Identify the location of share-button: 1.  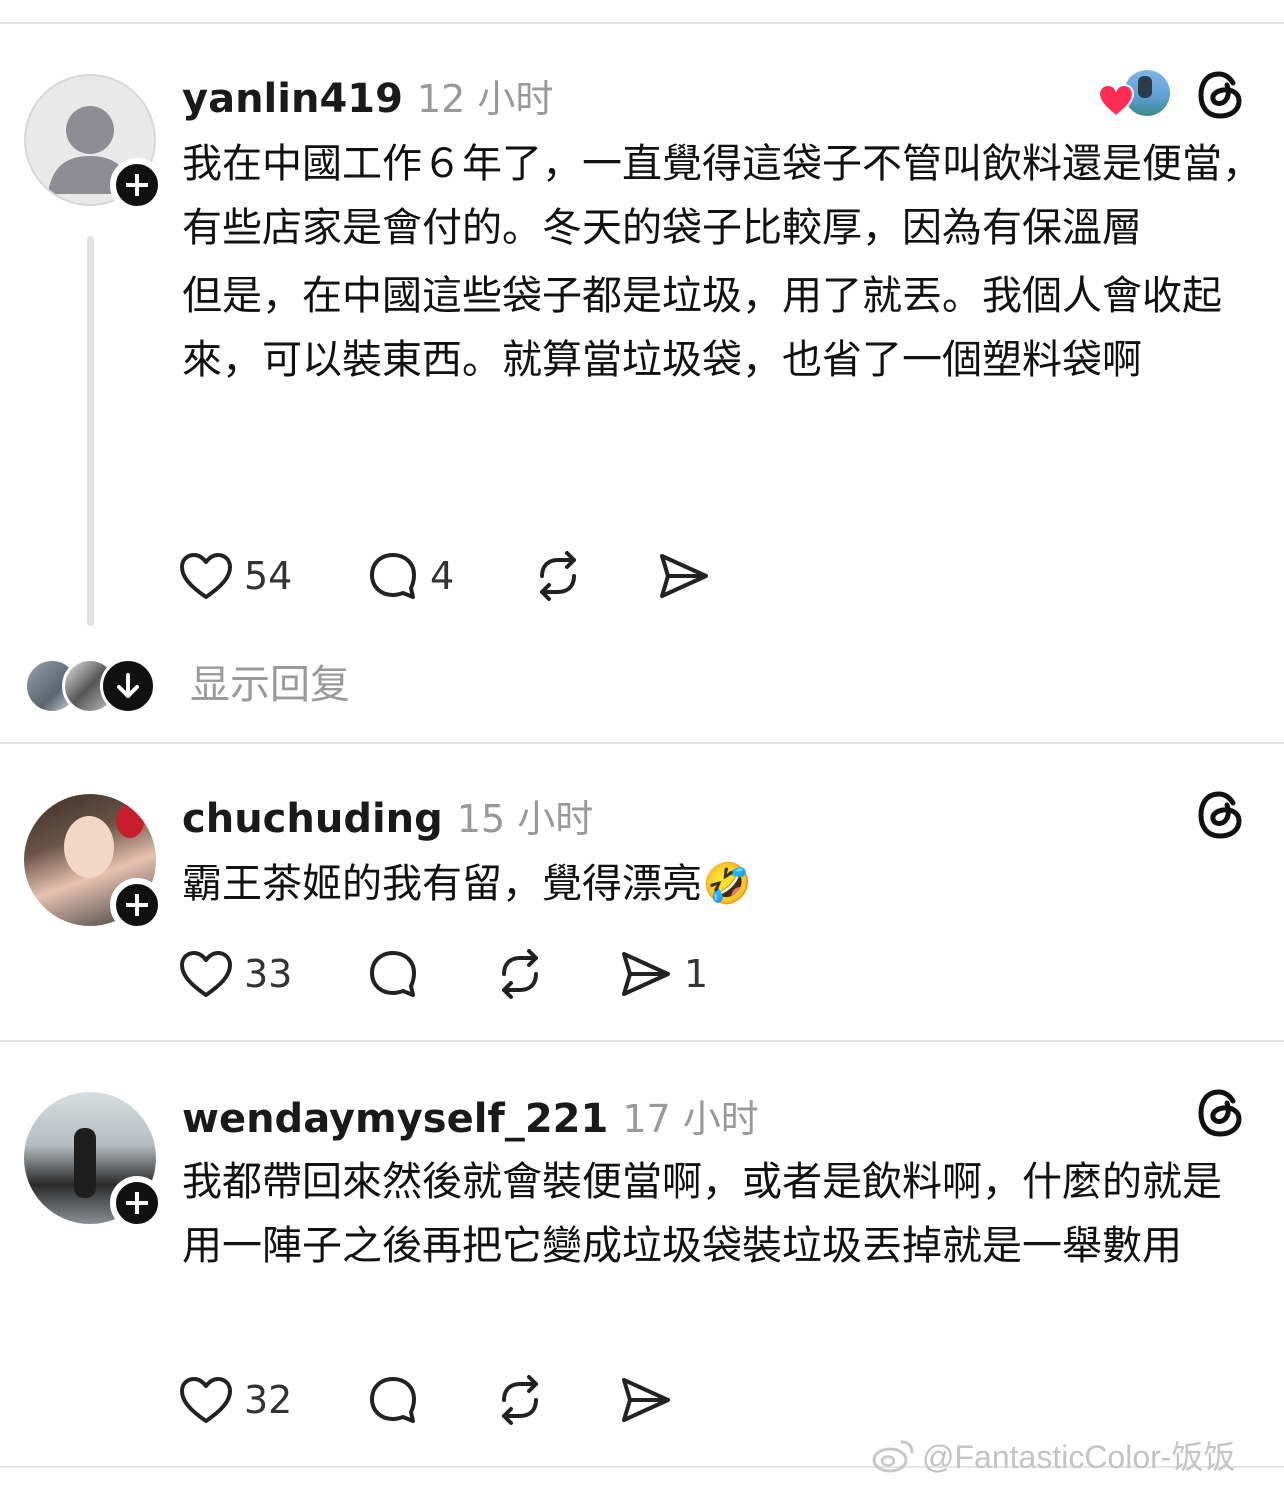
(663, 974).